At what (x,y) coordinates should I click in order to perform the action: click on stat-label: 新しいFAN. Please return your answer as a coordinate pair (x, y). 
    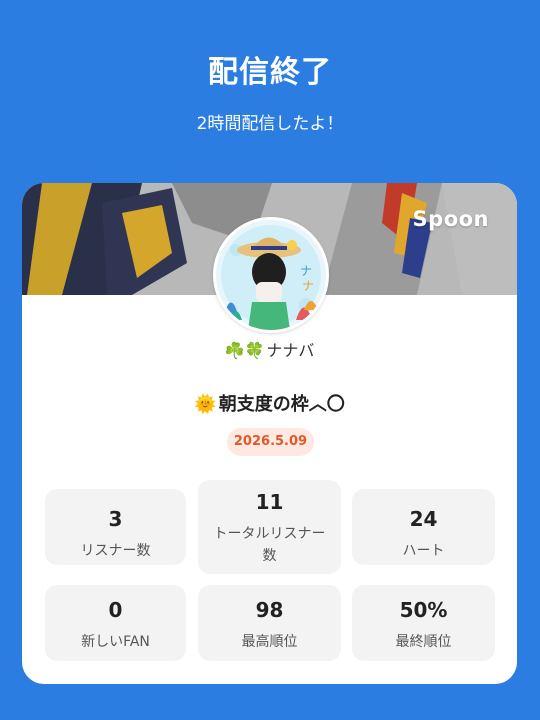
    Looking at the image, I should click on (115, 642).